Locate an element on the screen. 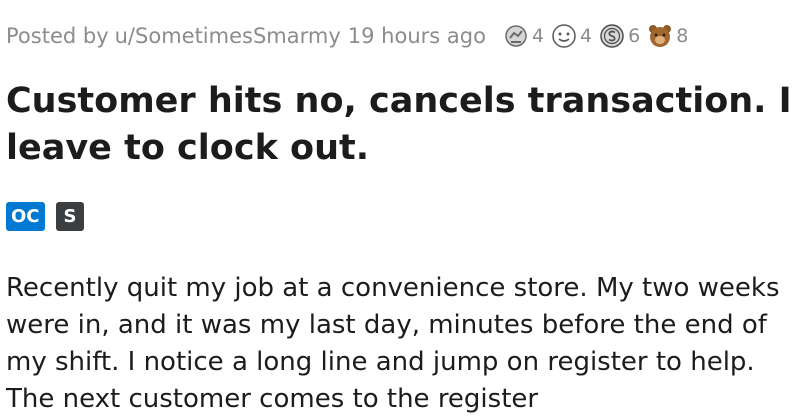 The image size is (800, 420). award-silver: 6 is located at coordinates (619, 36).